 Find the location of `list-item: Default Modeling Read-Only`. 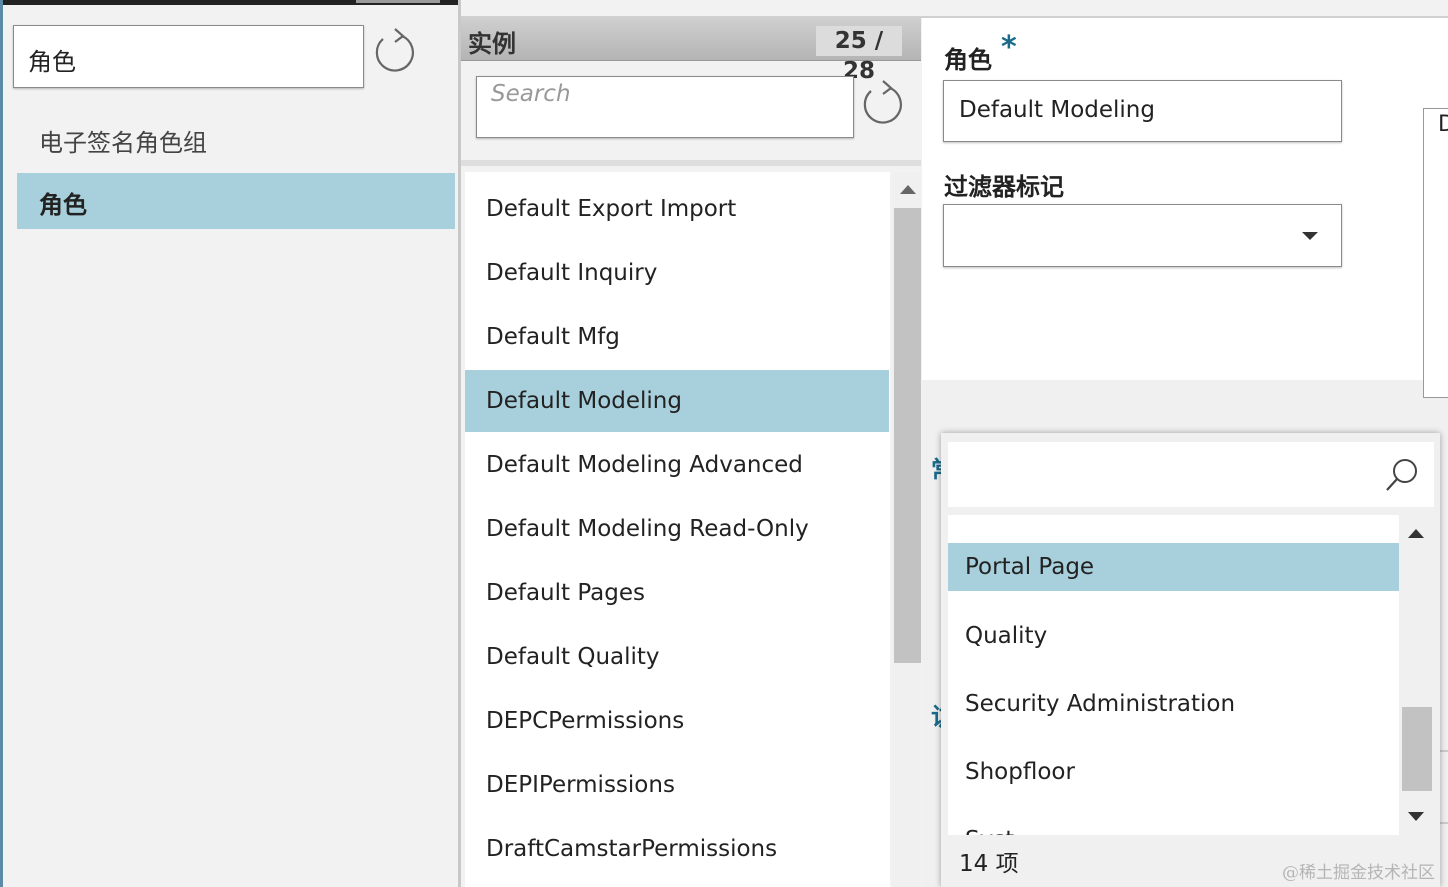

list-item: Default Modeling Read-Only is located at coordinates (677, 529).